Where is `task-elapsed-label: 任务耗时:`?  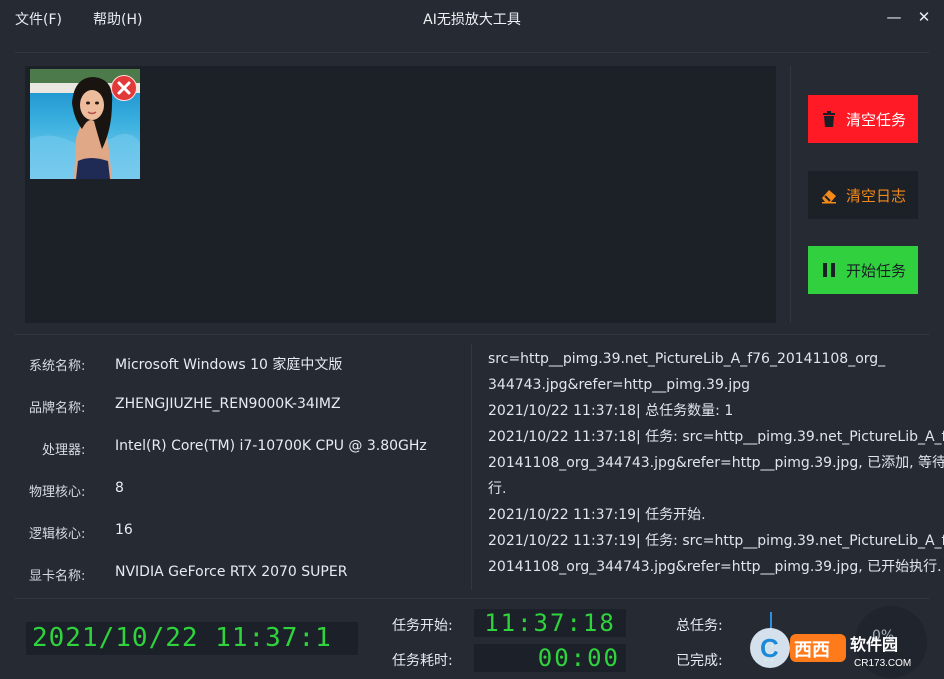 task-elapsed-label: 任务耗时: is located at coordinates (422, 661).